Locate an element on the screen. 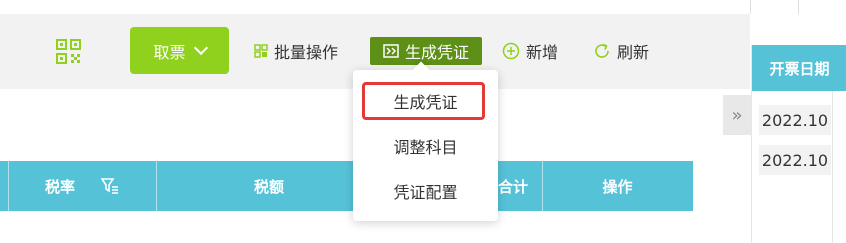  voucher-icon is located at coordinates (391, 51).